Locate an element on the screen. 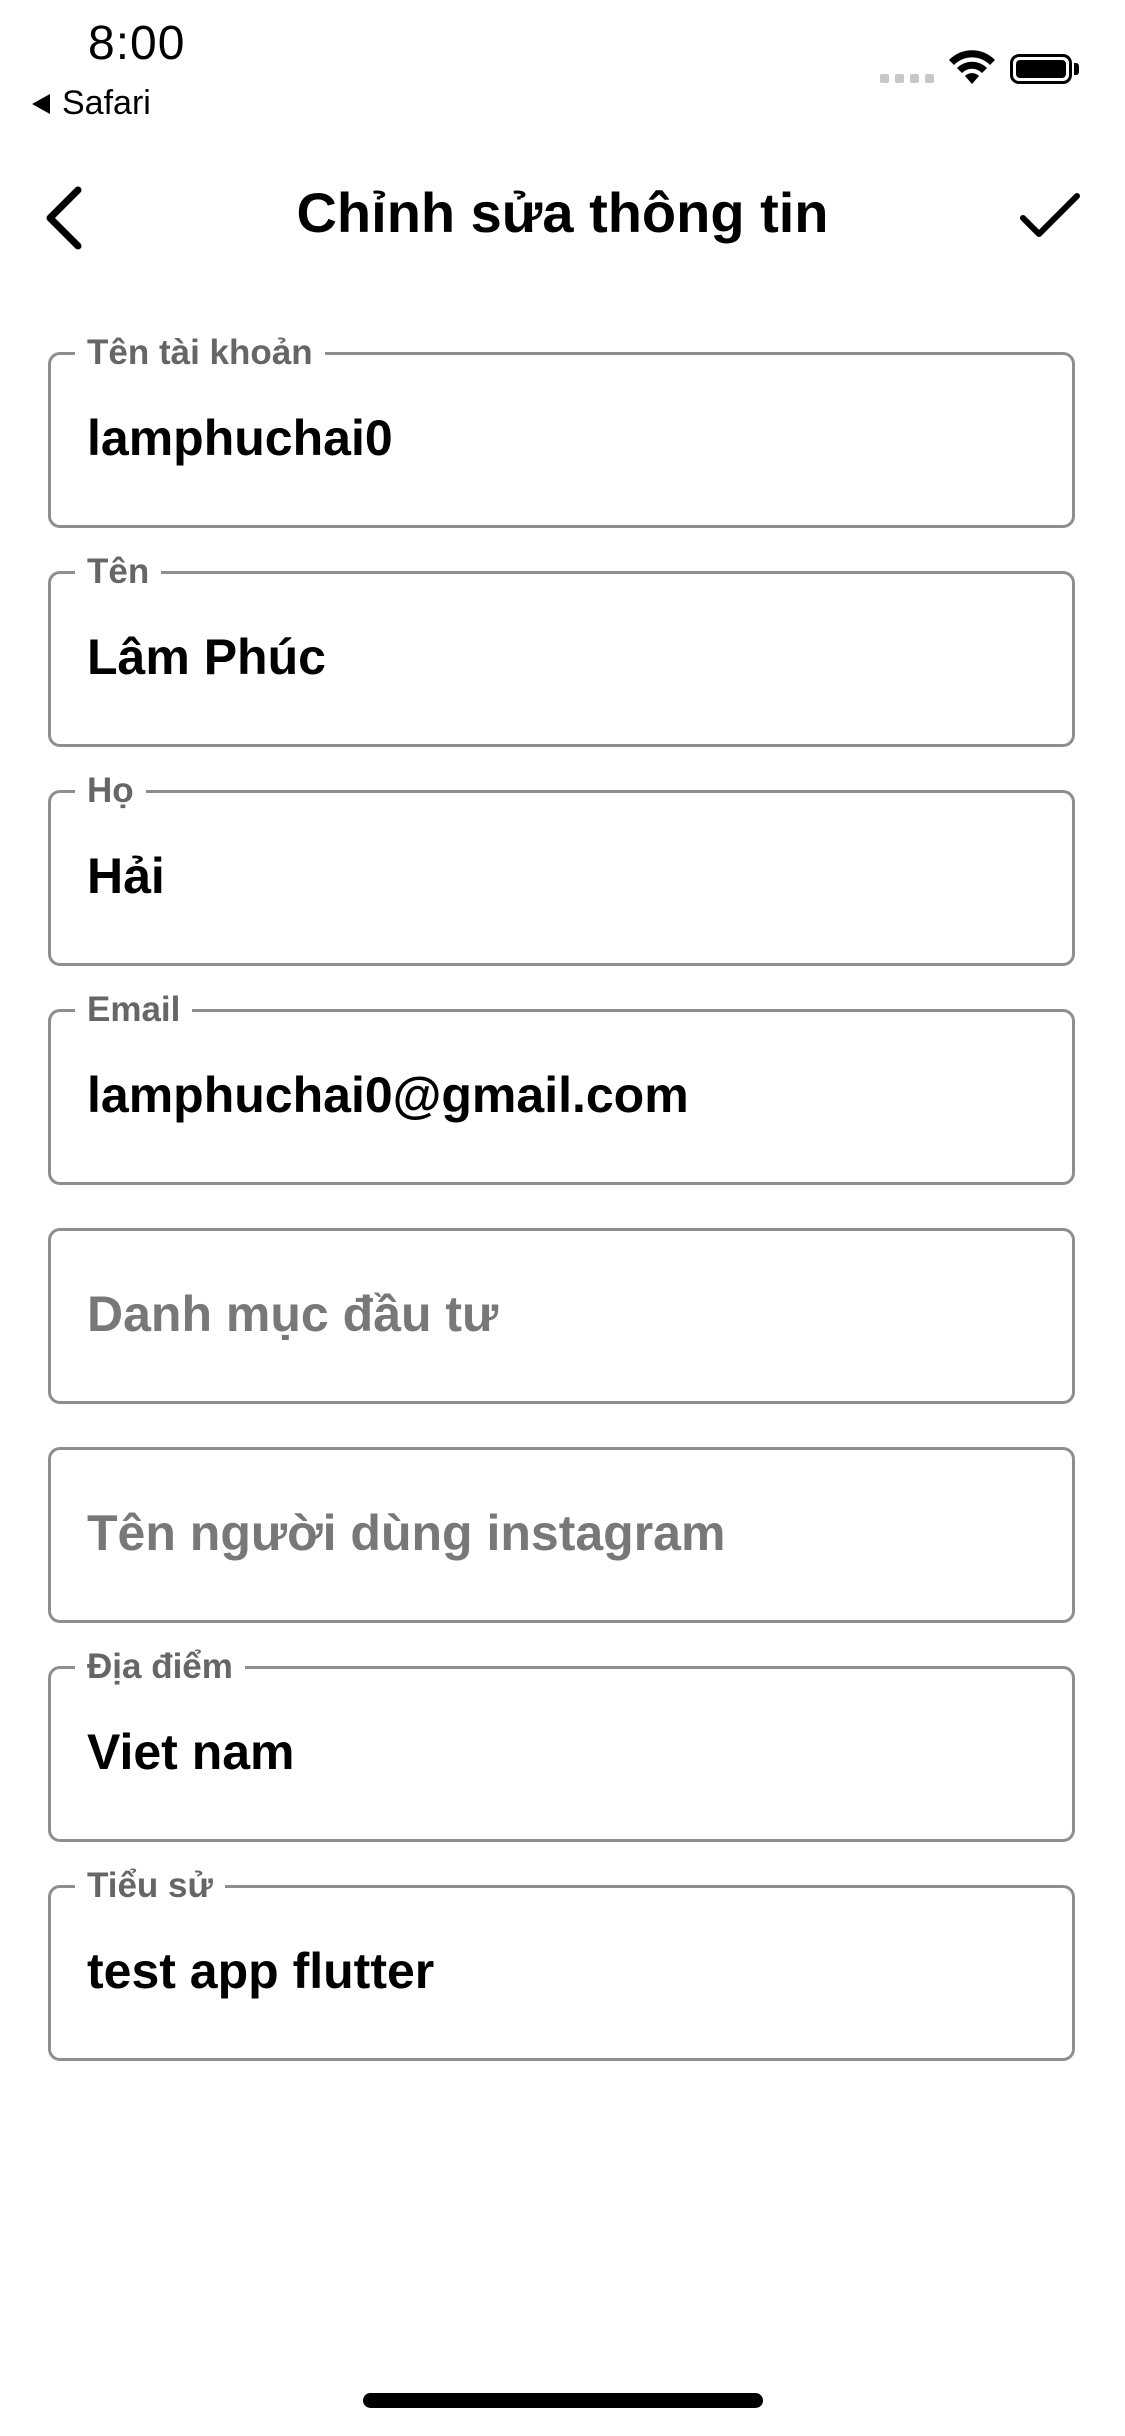 The width and height of the screenshot is (1125, 2436). checkmark-icon is located at coordinates (1050, 216).